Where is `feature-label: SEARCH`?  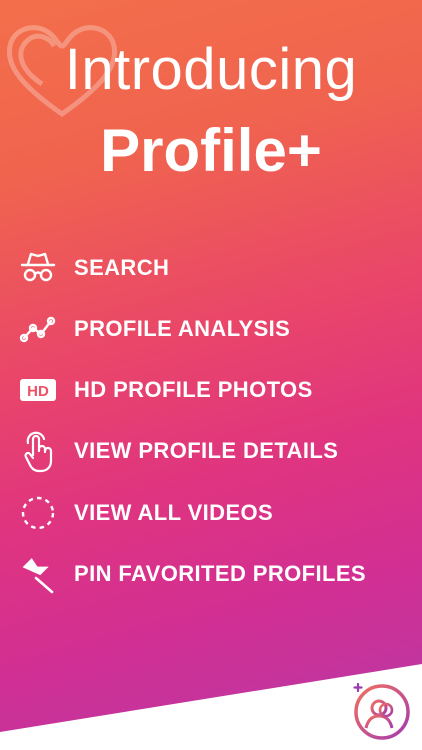
feature-label: SEARCH is located at coordinates (122, 267).